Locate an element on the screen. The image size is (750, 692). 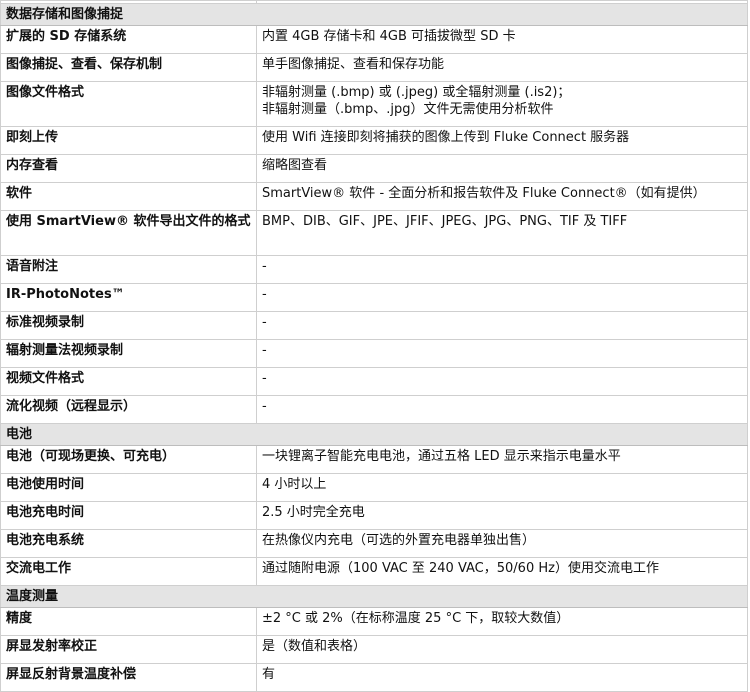
row-label: 交流电工作 is located at coordinates (128, 571).